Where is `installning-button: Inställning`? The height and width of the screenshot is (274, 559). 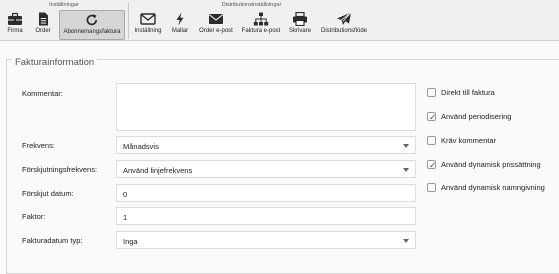
installning-button: Inställning is located at coordinates (148, 25).